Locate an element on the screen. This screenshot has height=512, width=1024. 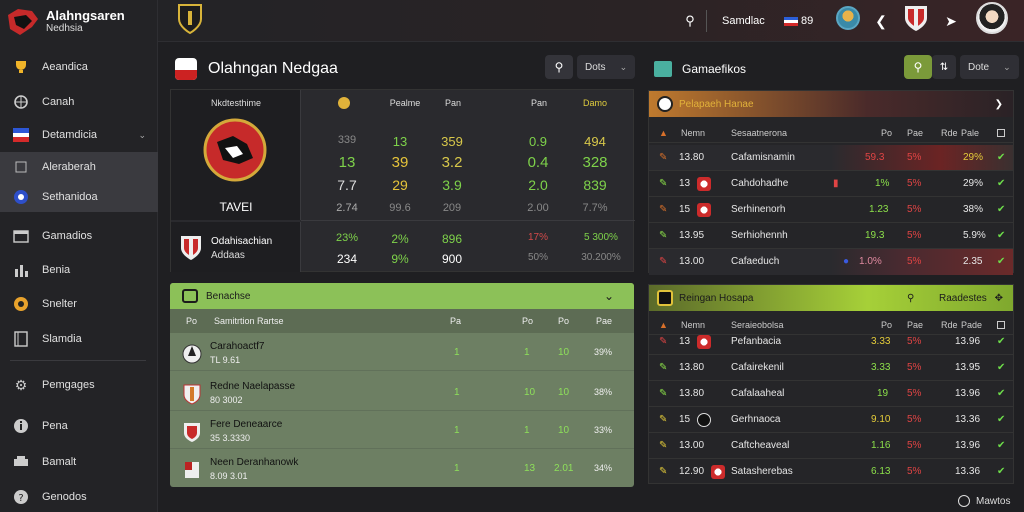
help-icon: ? is located at coordinates (21, 497).